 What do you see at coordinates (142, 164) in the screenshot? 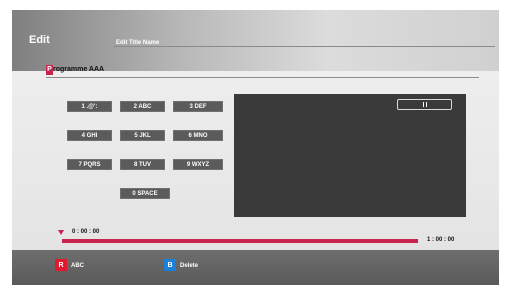
I see `key-8: 8 TUV` at bounding box center [142, 164].